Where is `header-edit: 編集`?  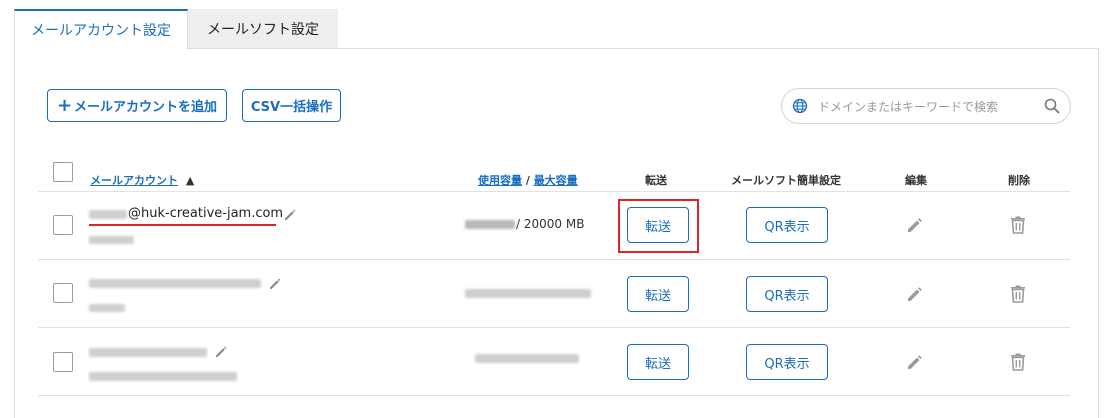
header-edit: 編集 is located at coordinates (916, 180).